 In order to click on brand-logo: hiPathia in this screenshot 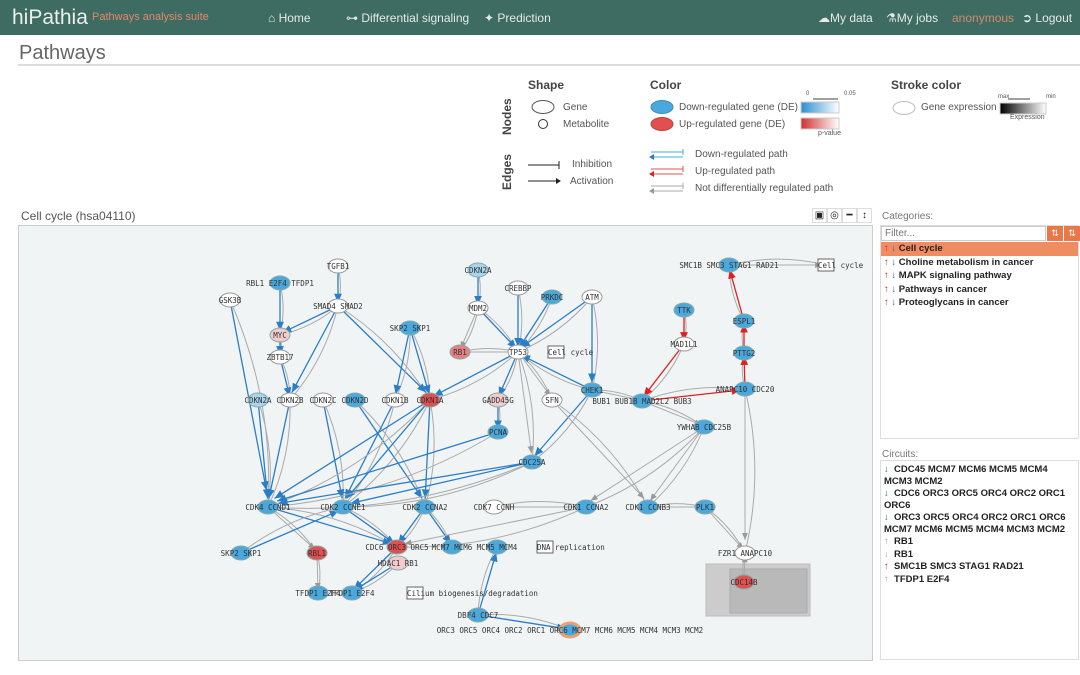, I will do `click(50, 18)`.